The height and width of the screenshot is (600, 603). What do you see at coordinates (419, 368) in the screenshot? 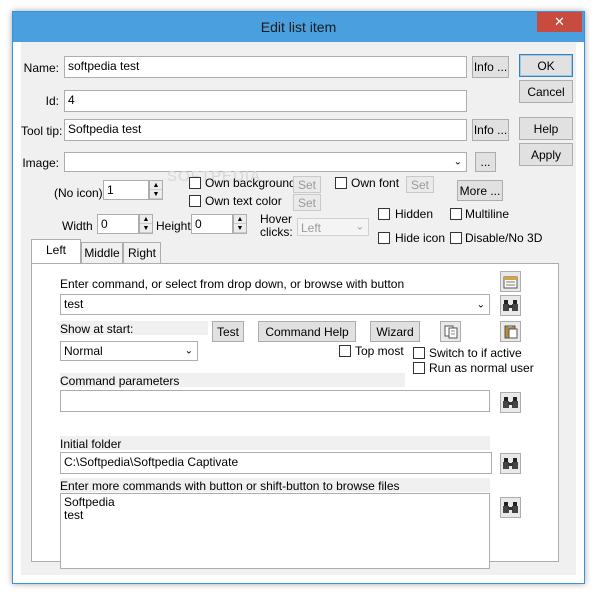
I see `run-as-normal-user-checkbox` at bounding box center [419, 368].